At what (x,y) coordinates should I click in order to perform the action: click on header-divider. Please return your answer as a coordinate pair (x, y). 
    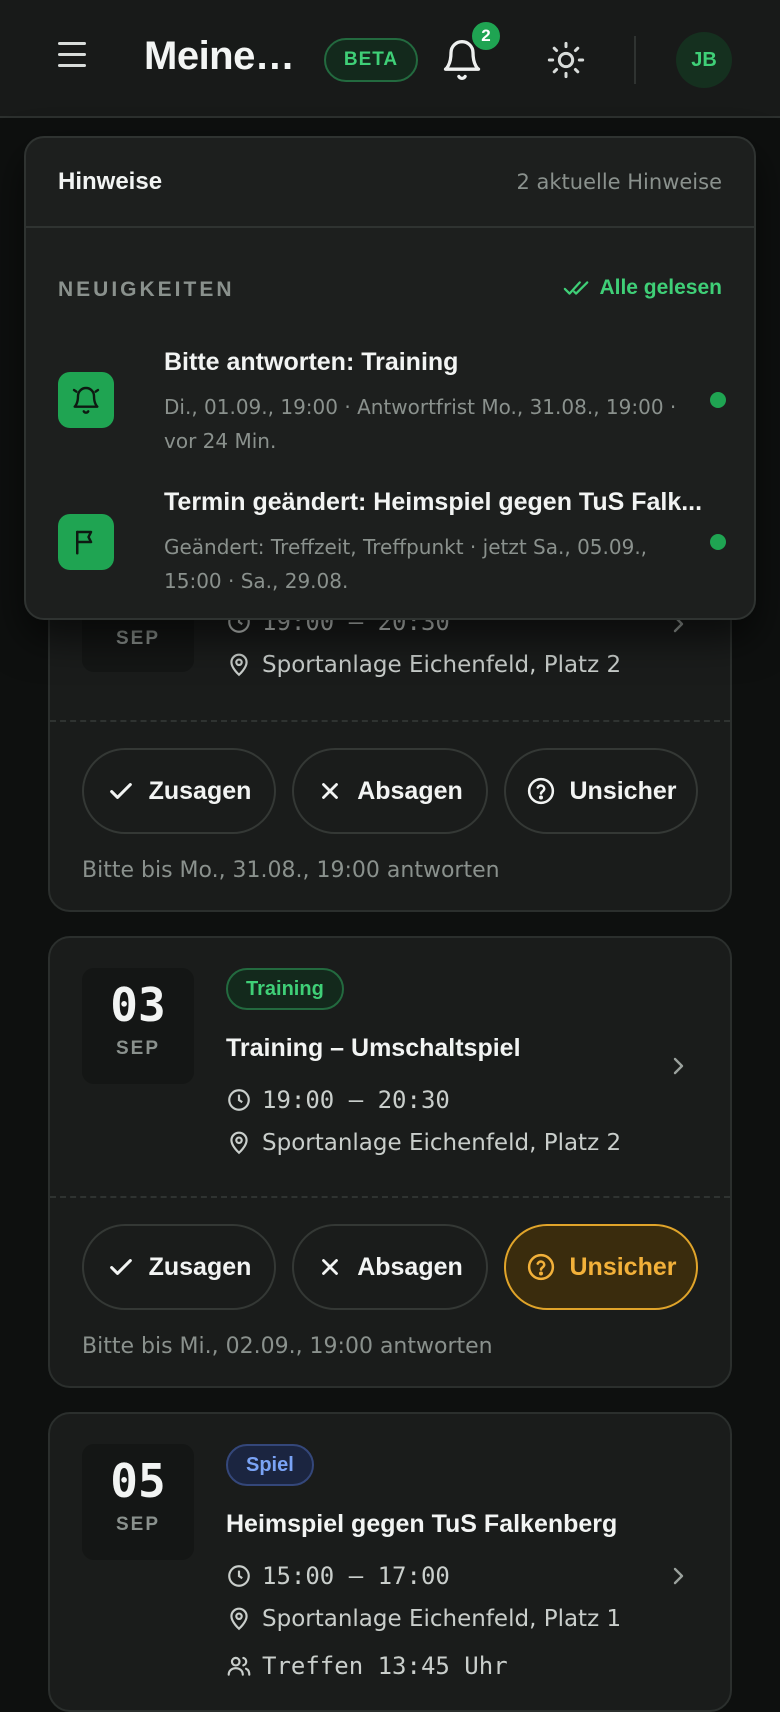
    Looking at the image, I should click on (635, 60).